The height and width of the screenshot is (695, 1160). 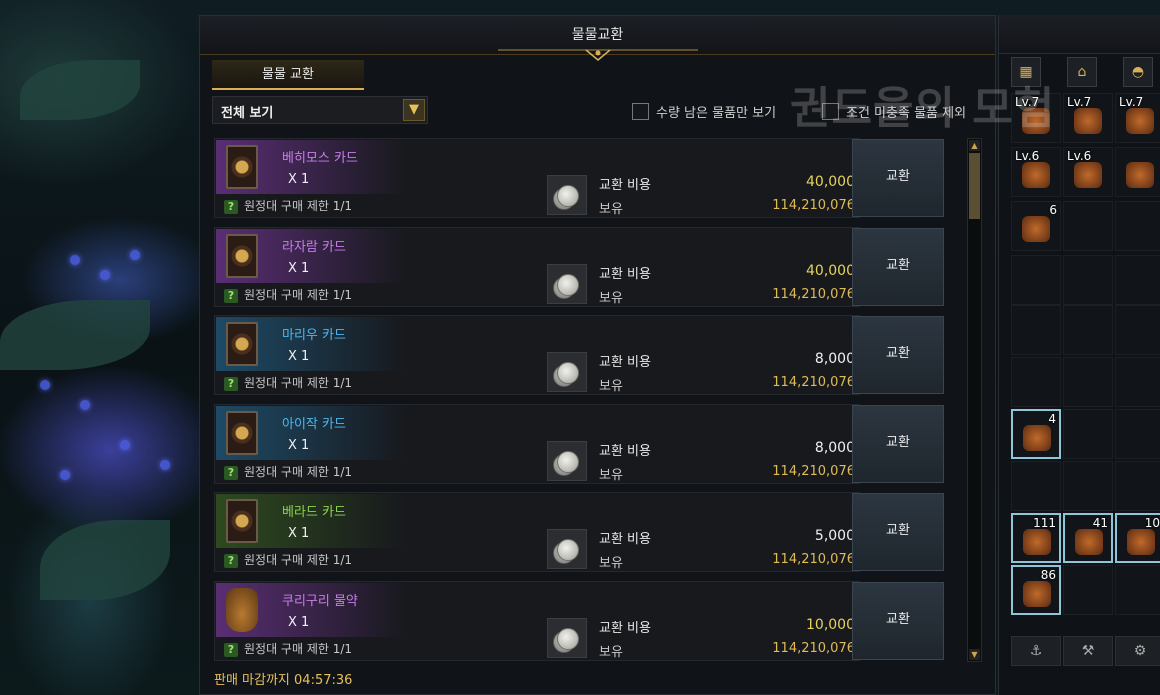 What do you see at coordinates (1036, 538) in the screenshot?
I see `inventory-slot: 111` at bounding box center [1036, 538].